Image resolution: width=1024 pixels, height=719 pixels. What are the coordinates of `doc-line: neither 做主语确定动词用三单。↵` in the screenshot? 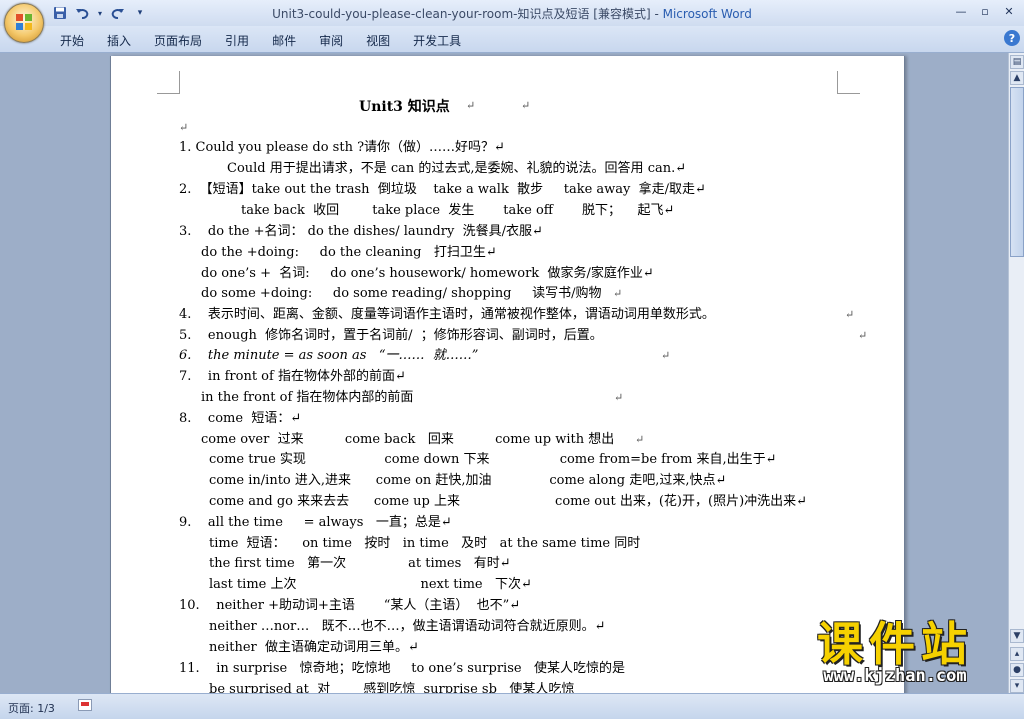 It's located at (314, 647).